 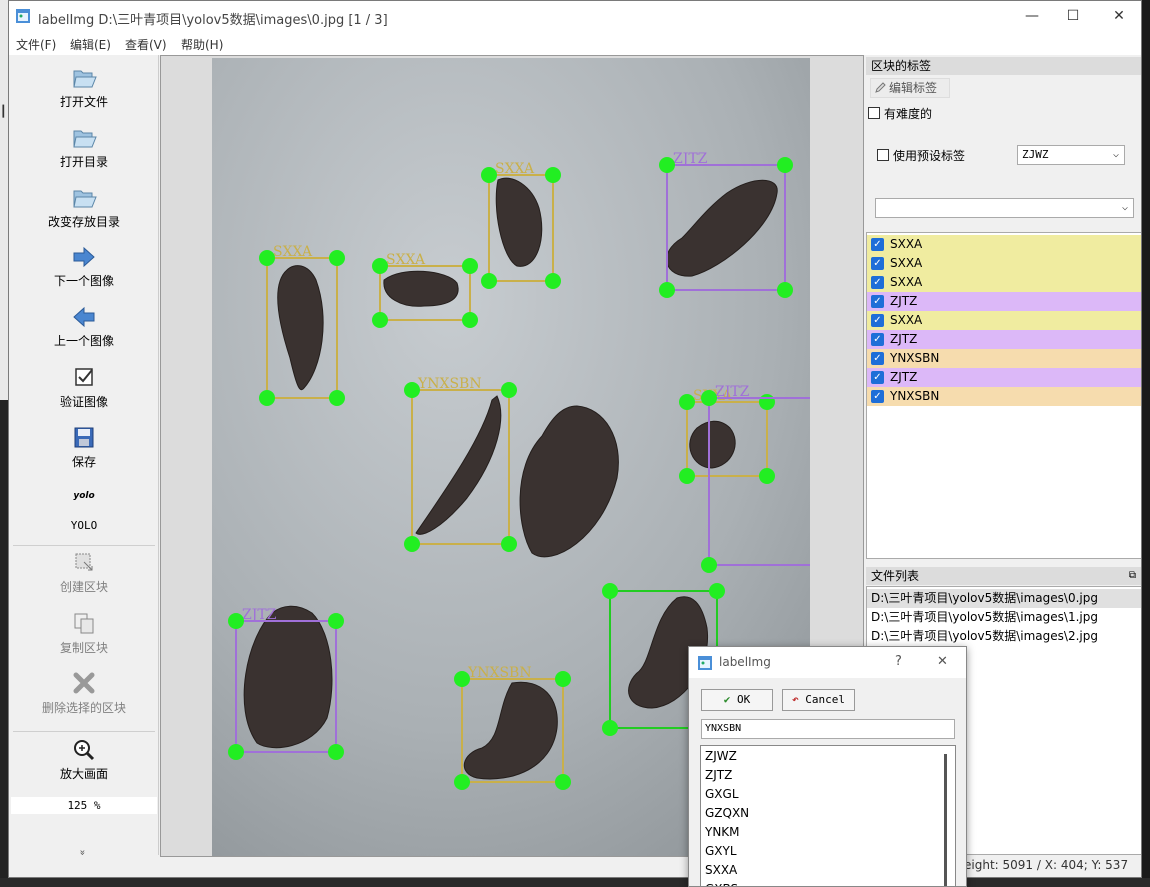 What do you see at coordinates (722, 794) in the screenshot?
I see `label-option: GXGL` at bounding box center [722, 794].